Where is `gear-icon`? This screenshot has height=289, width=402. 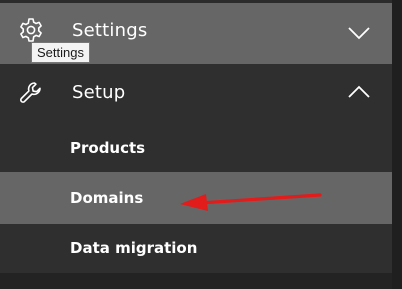 gear-icon is located at coordinates (31, 30).